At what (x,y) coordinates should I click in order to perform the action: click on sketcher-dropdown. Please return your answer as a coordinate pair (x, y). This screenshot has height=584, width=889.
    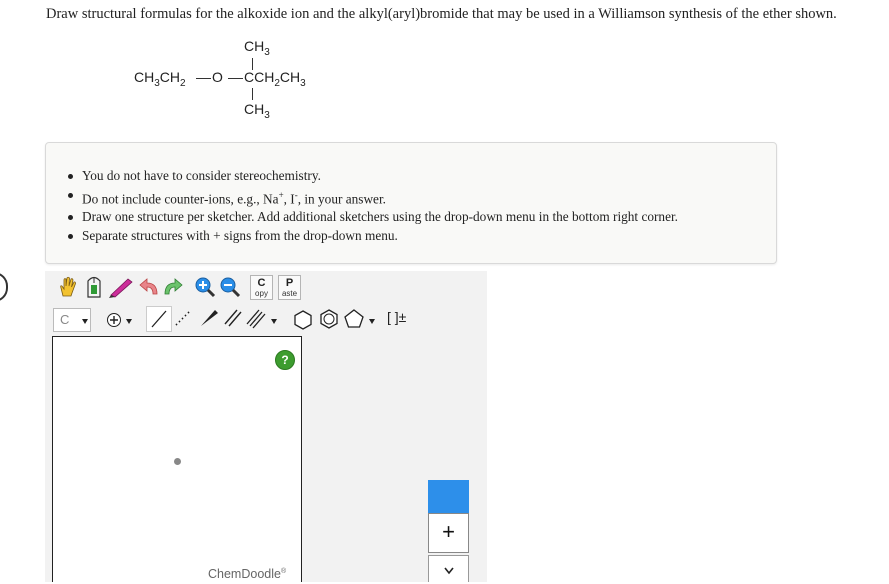
    Looking at the image, I should click on (448, 568).